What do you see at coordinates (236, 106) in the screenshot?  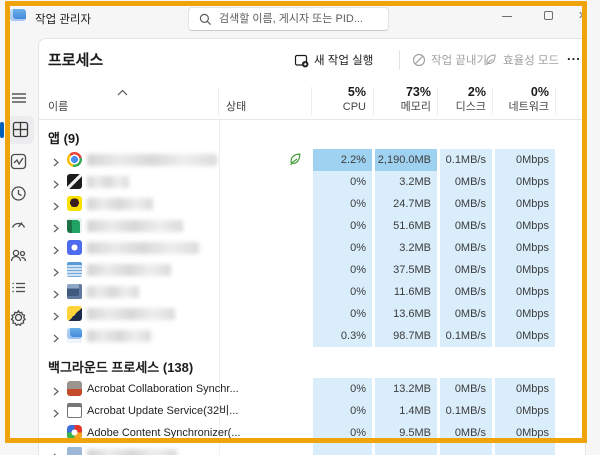 I see `column-header-status: 상태` at bounding box center [236, 106].